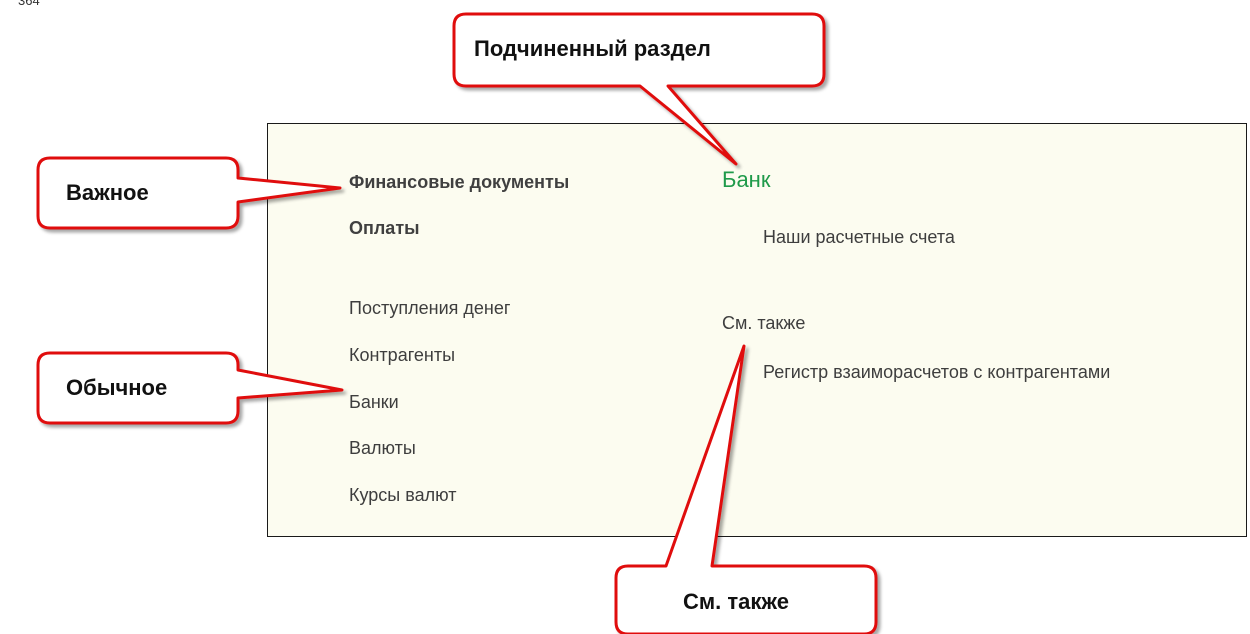 This screenshot has width=1250, height=634. I want to click on nav-item-payments: Оплаты, so click(384, 228).